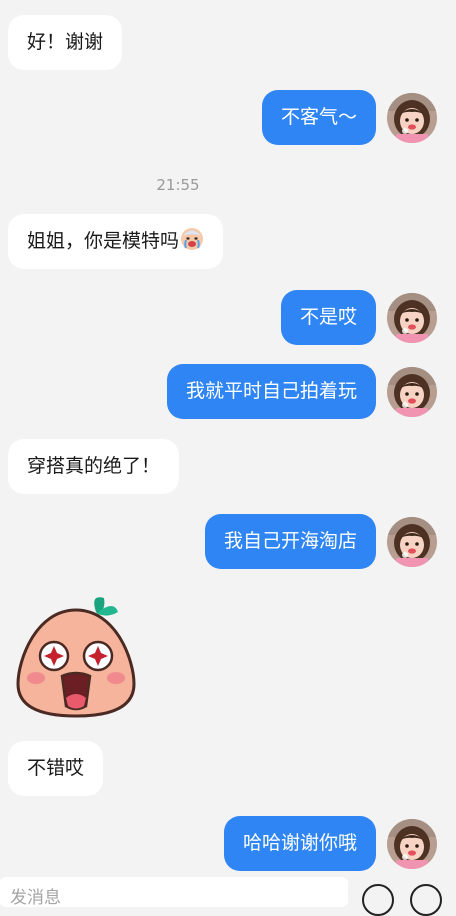  I want to click on message-row-outgoing: 我就平时自己拍着玩, so click(301, 391).